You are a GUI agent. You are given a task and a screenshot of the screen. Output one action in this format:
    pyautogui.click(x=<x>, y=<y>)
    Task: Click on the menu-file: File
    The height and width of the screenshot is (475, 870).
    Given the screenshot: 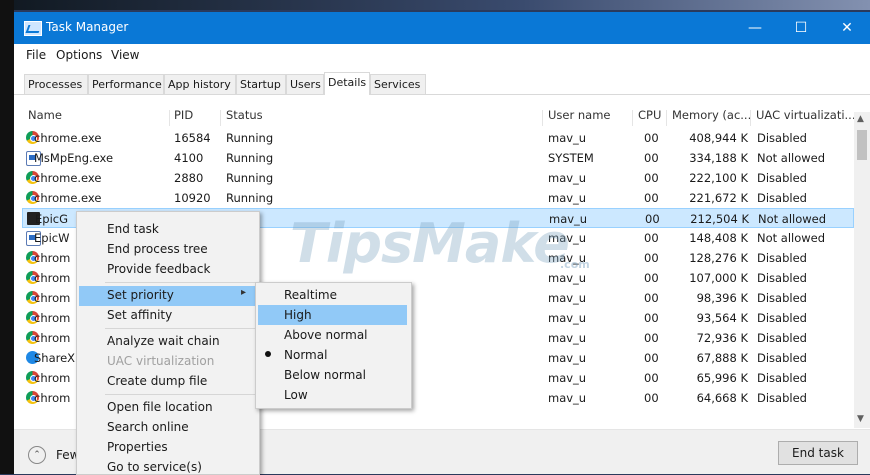 What is the action you would take?
    pyautogui.click(x=36, y=55)
    